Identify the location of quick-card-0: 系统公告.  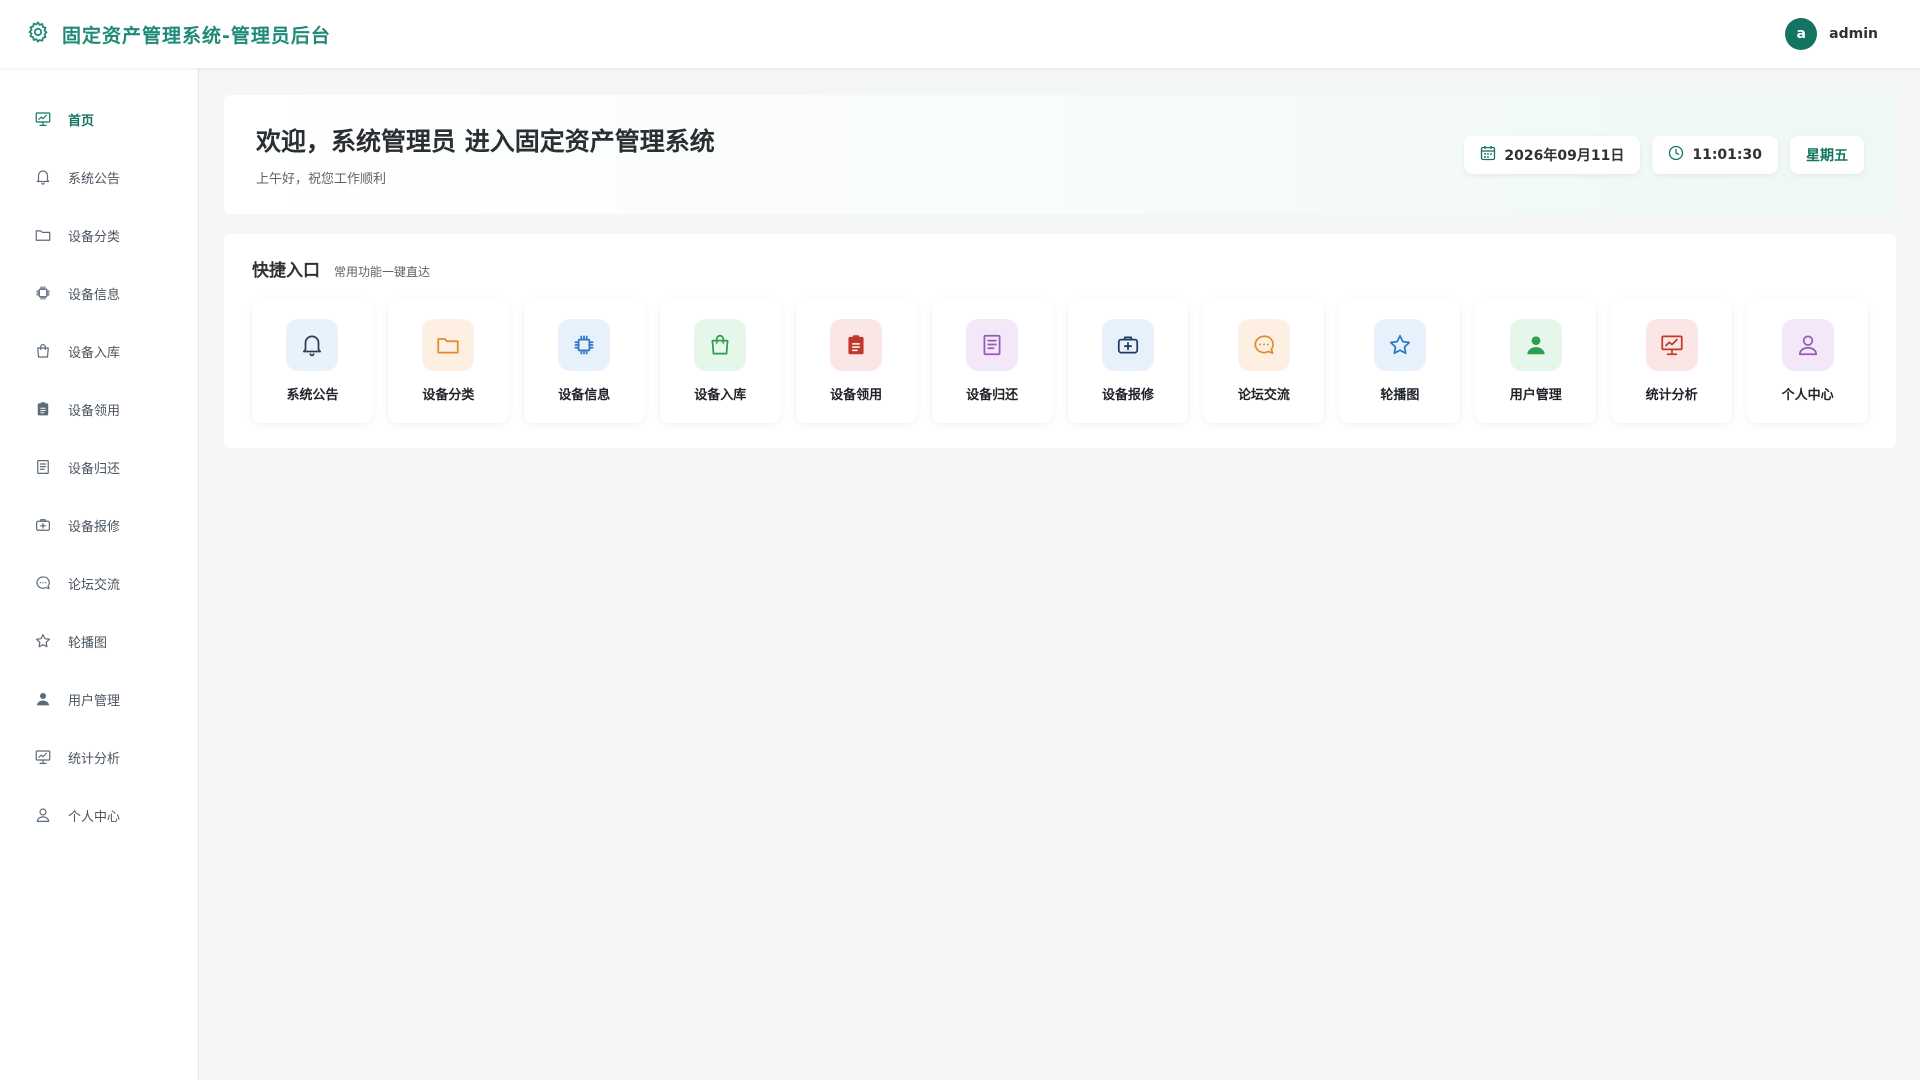
(312, 361).